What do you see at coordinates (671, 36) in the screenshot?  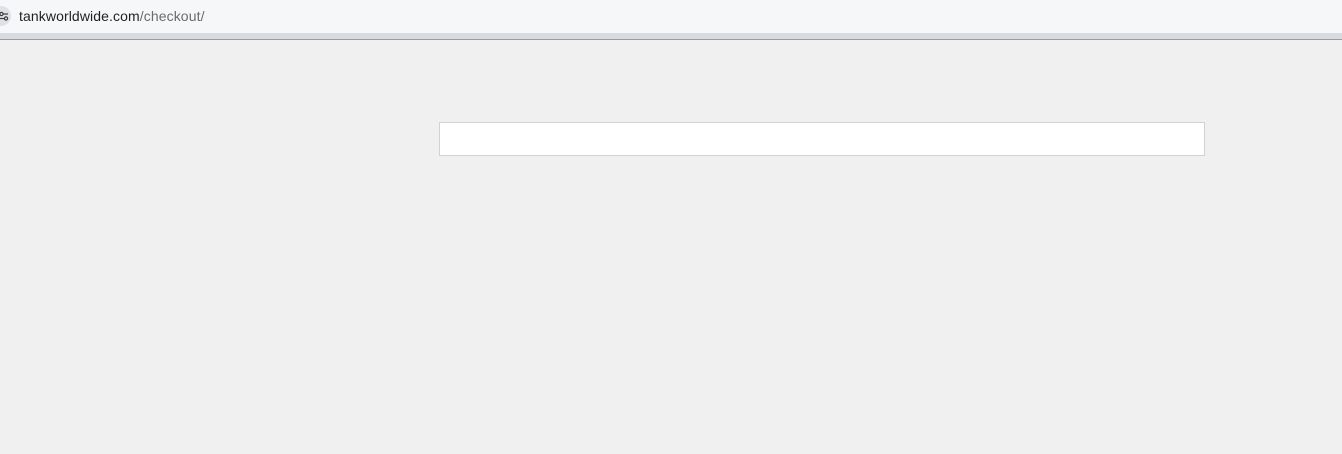 I see `browser-toolbar-divider` at bounding box center [671, 36].